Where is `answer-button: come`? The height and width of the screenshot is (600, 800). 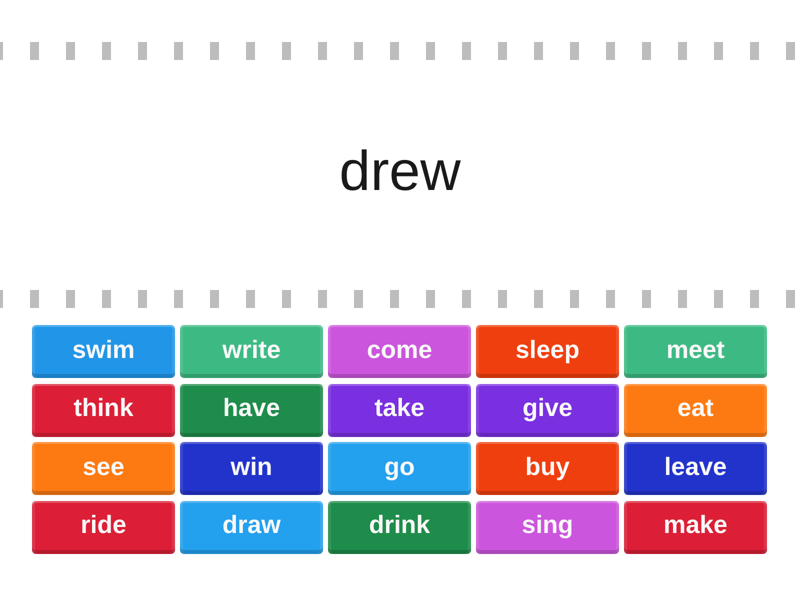
answer-button: come is located at coordinates (399, 351).